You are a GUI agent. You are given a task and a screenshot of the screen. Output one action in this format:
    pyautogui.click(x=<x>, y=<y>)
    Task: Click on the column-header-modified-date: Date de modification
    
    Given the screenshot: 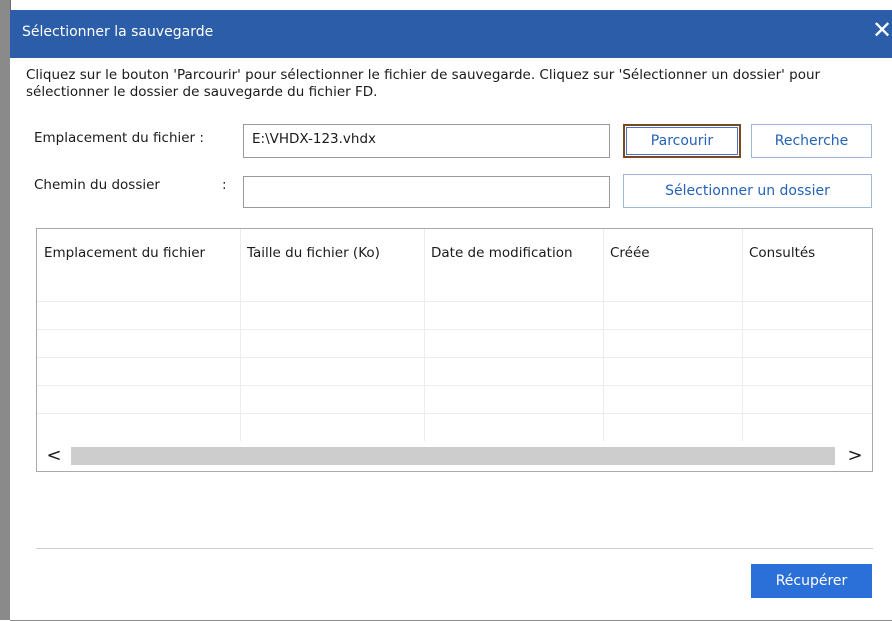 What is the action you would take?
    pyautogui.click(x=513, y=255)
    